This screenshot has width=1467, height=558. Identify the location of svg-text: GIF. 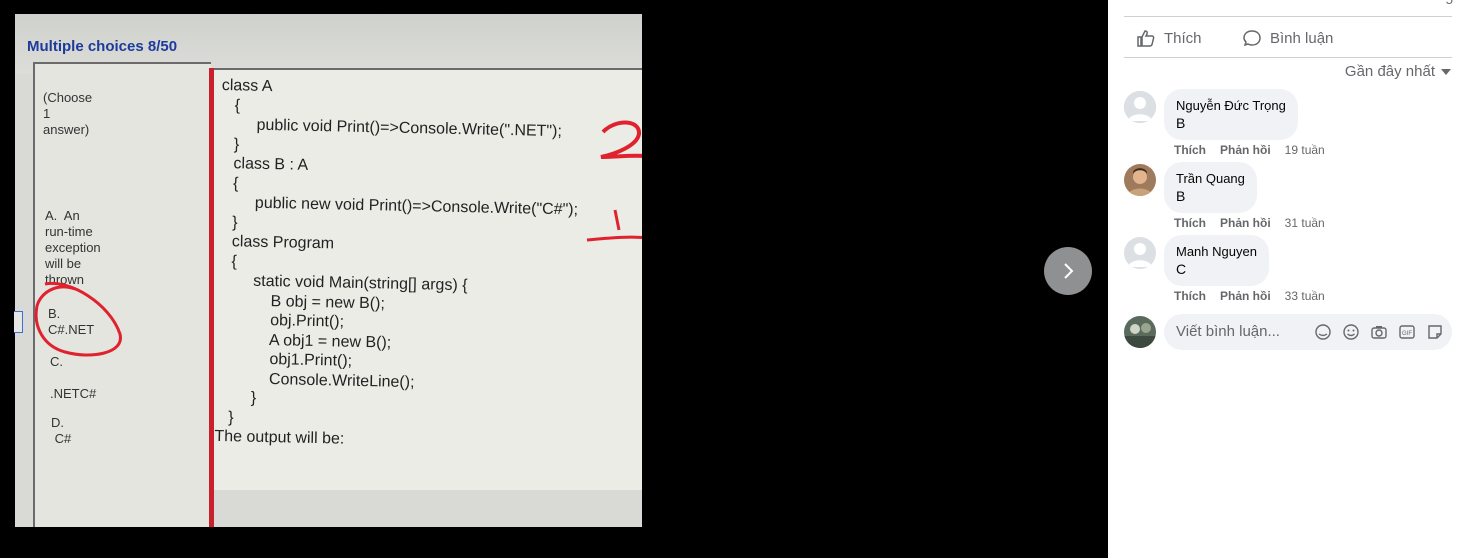
(1407, 334).